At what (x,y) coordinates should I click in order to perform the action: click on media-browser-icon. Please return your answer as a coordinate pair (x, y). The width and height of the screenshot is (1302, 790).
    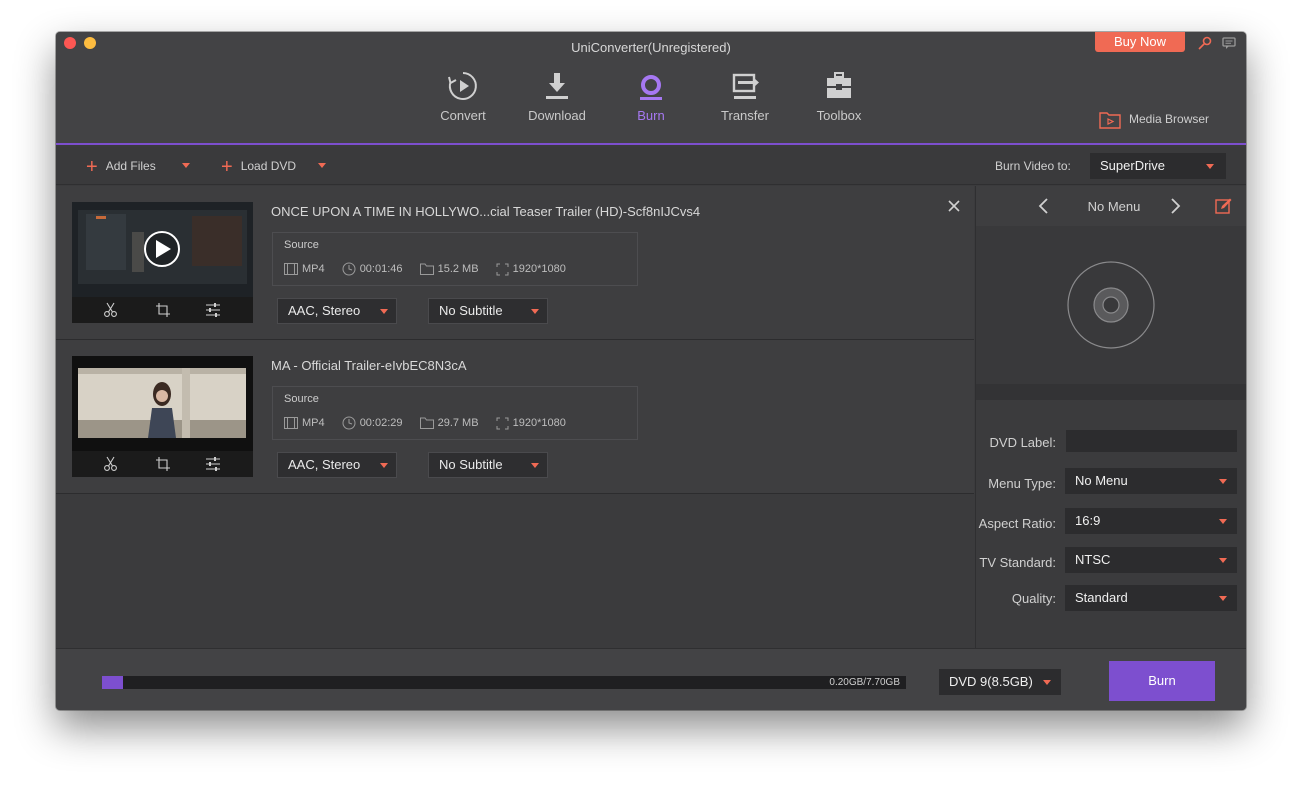
    Looking at the image, I should click on (1110, 120).